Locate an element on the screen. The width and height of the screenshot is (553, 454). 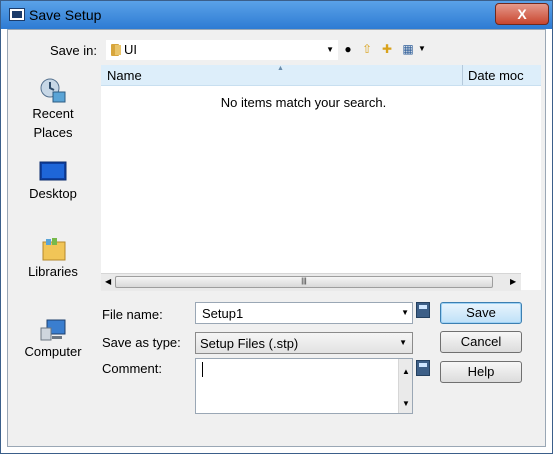
file-name-field: Setup1 ▼ is located at coordinates (304, 313).